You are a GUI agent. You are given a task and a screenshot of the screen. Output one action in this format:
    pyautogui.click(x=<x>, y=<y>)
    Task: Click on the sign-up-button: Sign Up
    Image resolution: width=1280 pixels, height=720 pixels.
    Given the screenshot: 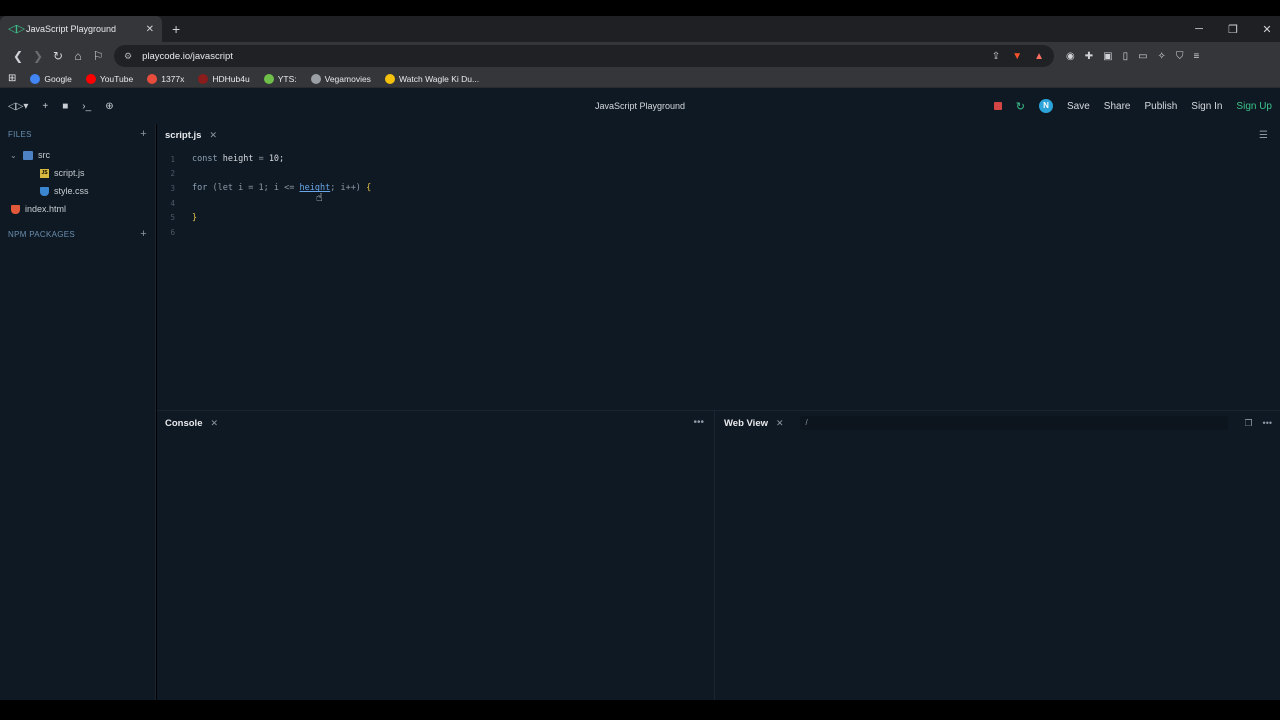 What is the action you would take?
    pyautogui.click(x=1254, y=106)
    